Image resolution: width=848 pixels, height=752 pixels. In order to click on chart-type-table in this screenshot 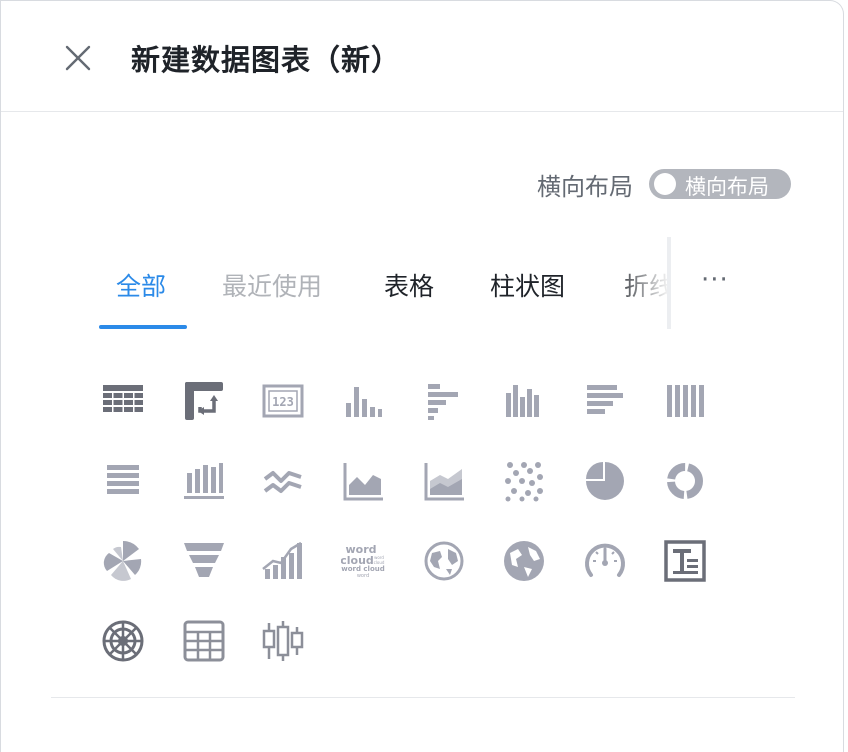, I will do `click(123, 401)`.